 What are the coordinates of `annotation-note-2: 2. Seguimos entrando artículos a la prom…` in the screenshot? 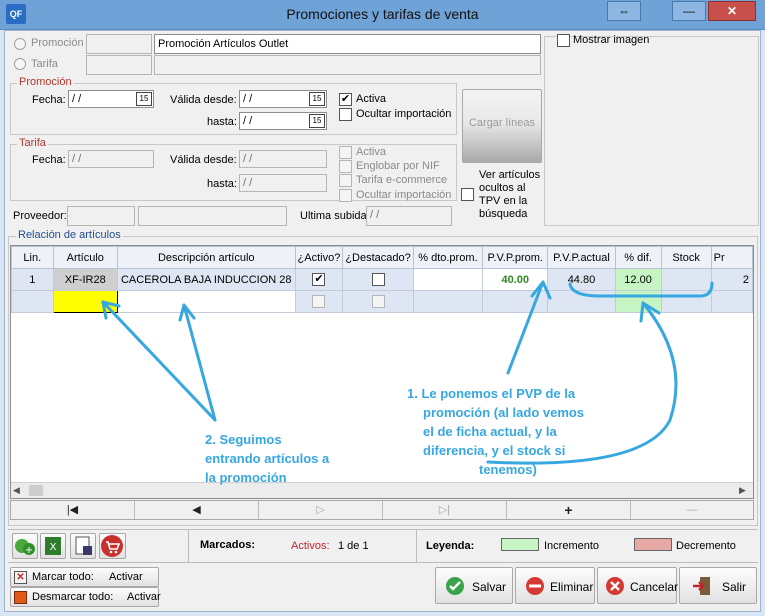 It's located at (267, 458).